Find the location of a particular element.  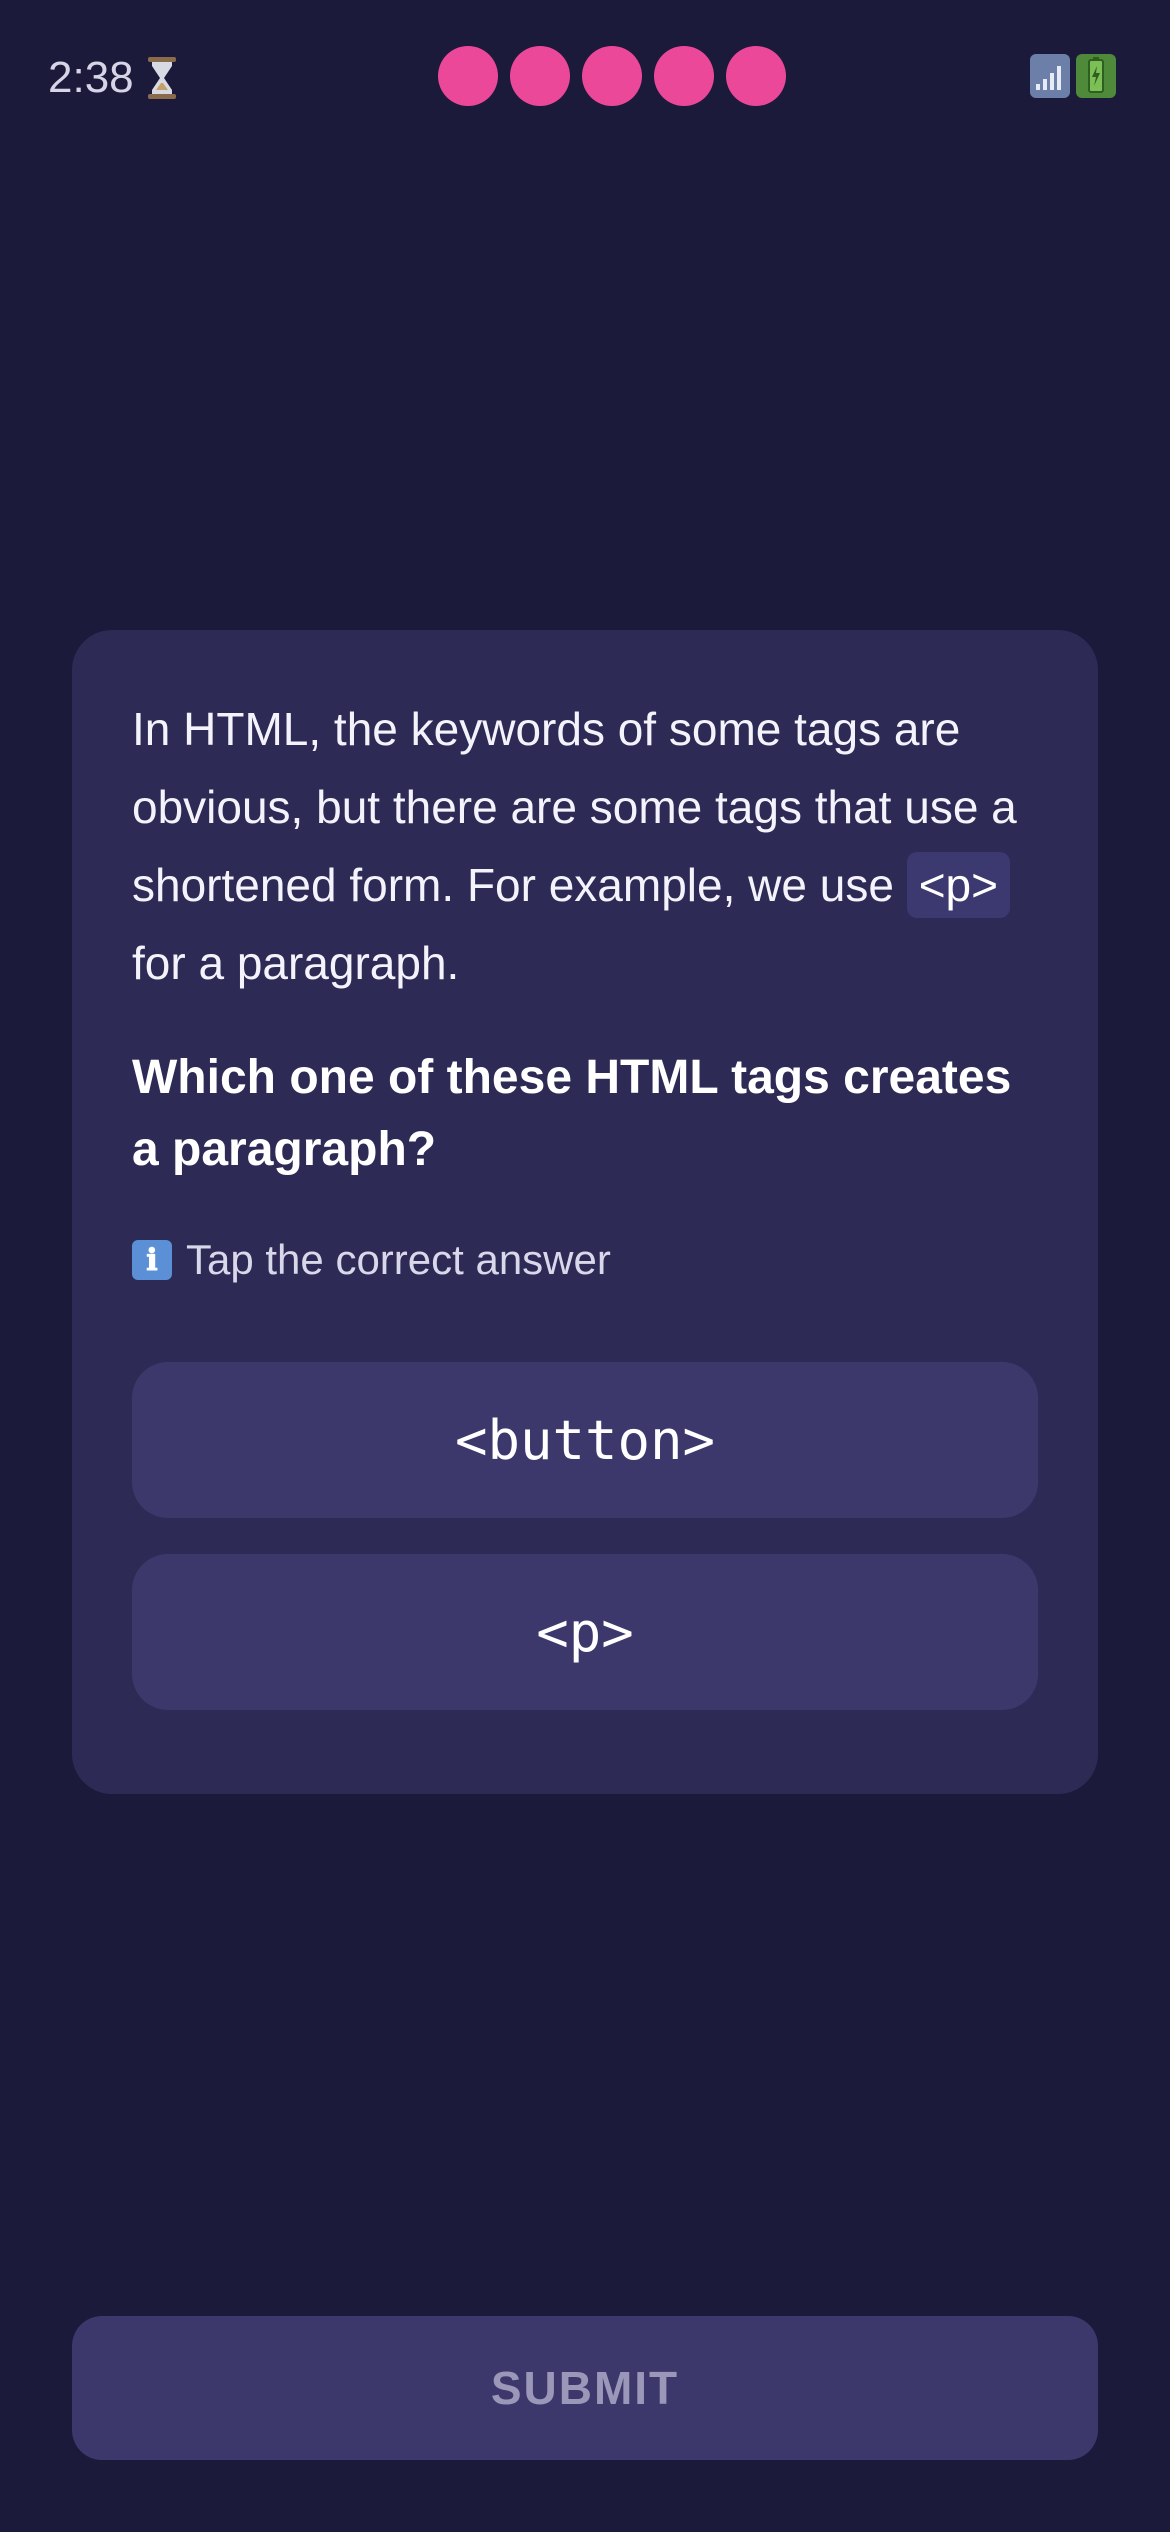

hint-text: Tap the correct answer is located at coordinates (398, 1259).